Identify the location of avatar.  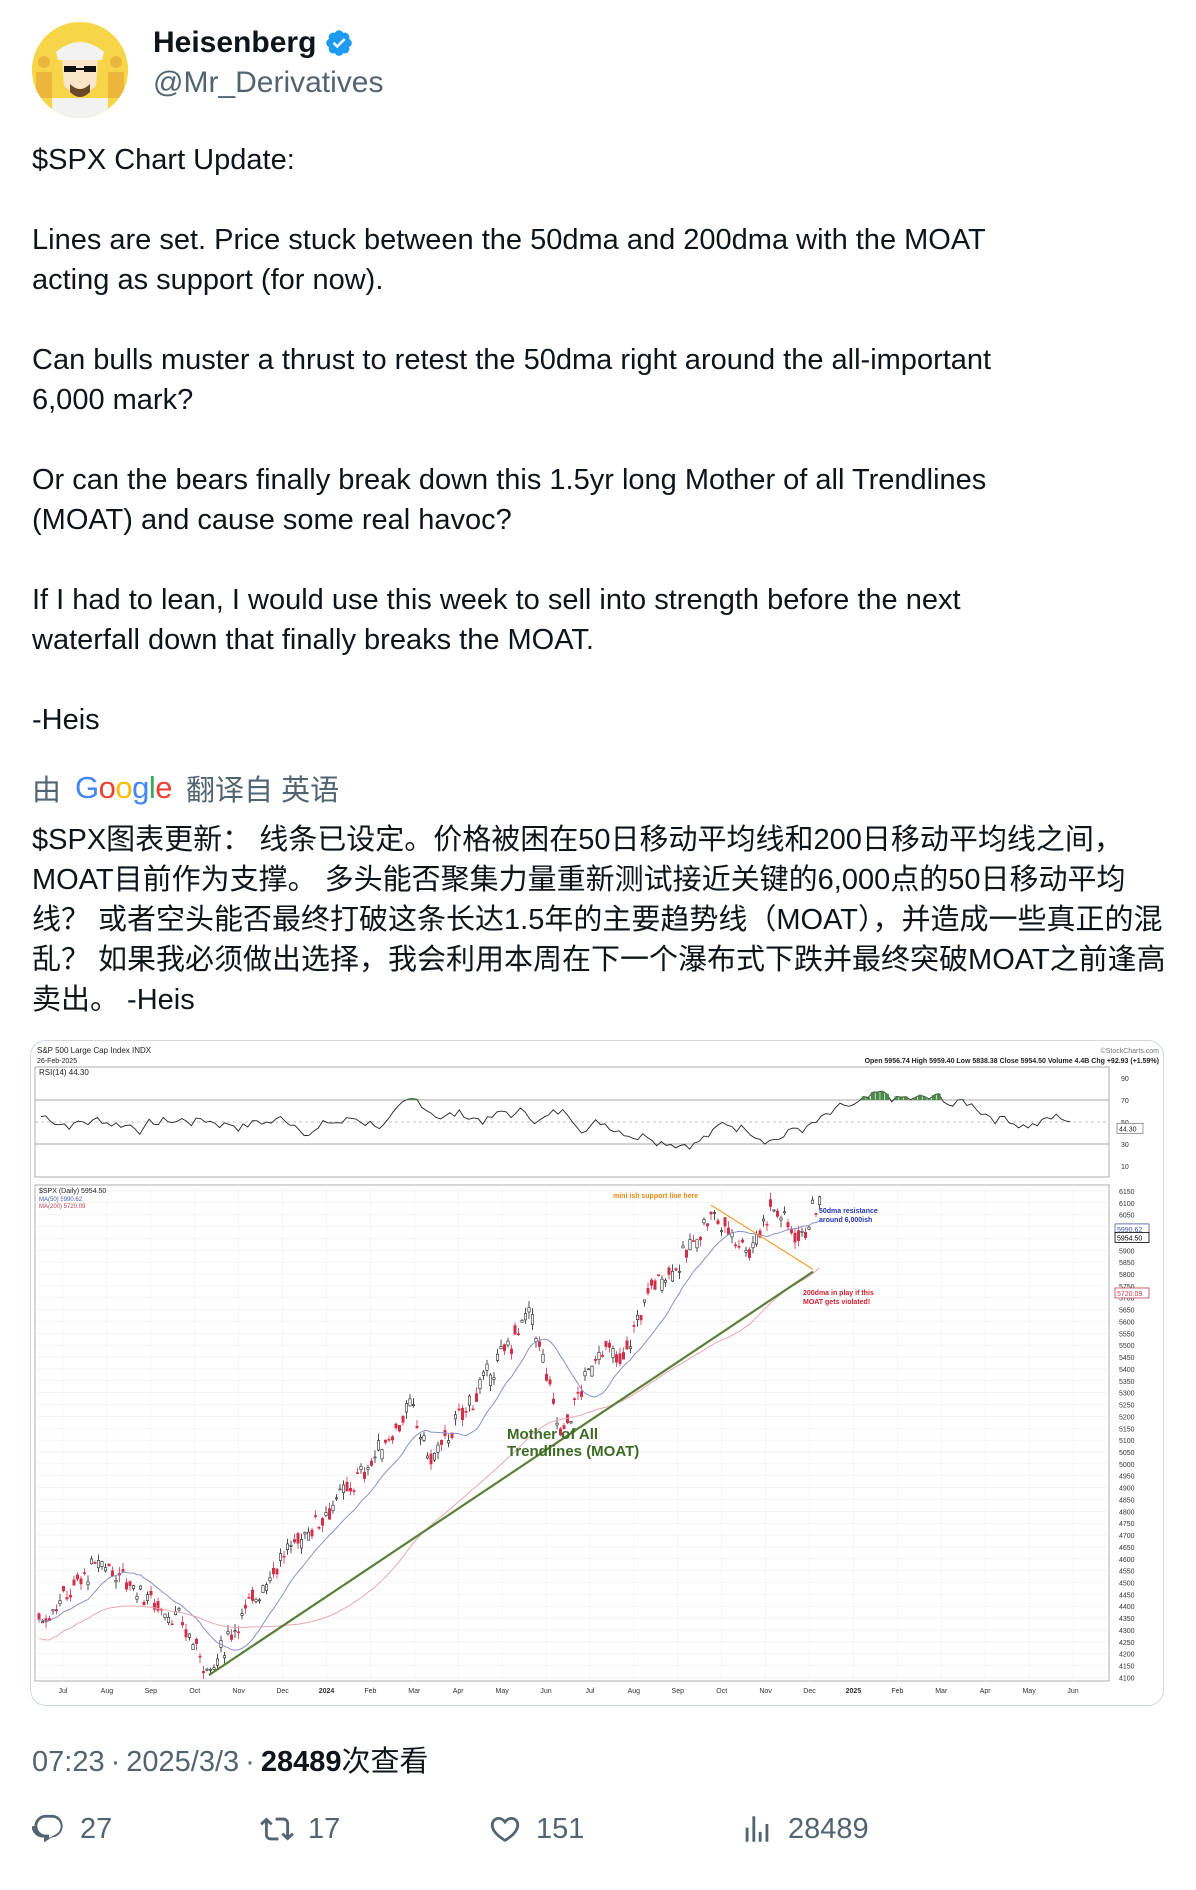
(80, 70).